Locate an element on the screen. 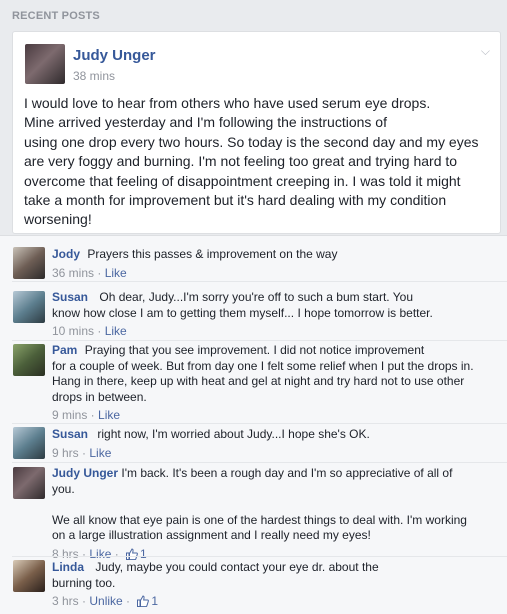  unlike-link: Unlike is located at coordinates (105, 601).